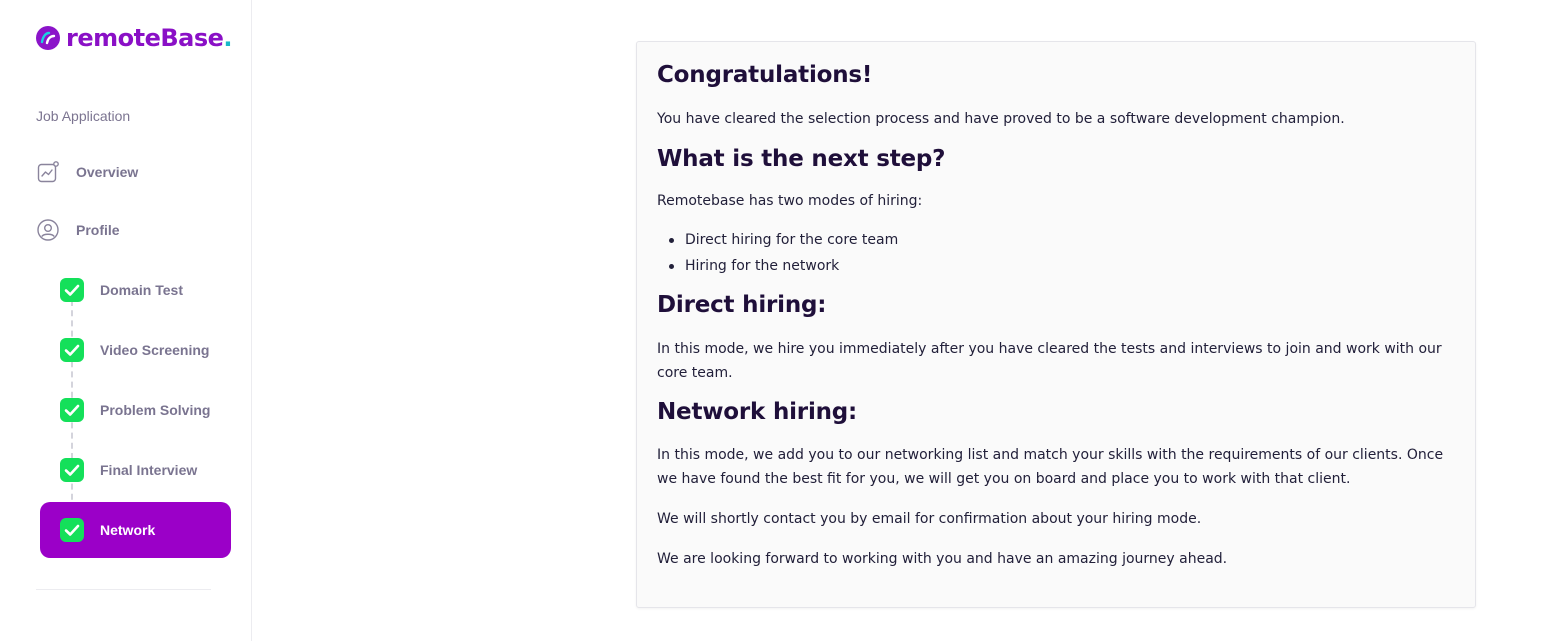  I want to click on step-label: Network, so click(128, 530).